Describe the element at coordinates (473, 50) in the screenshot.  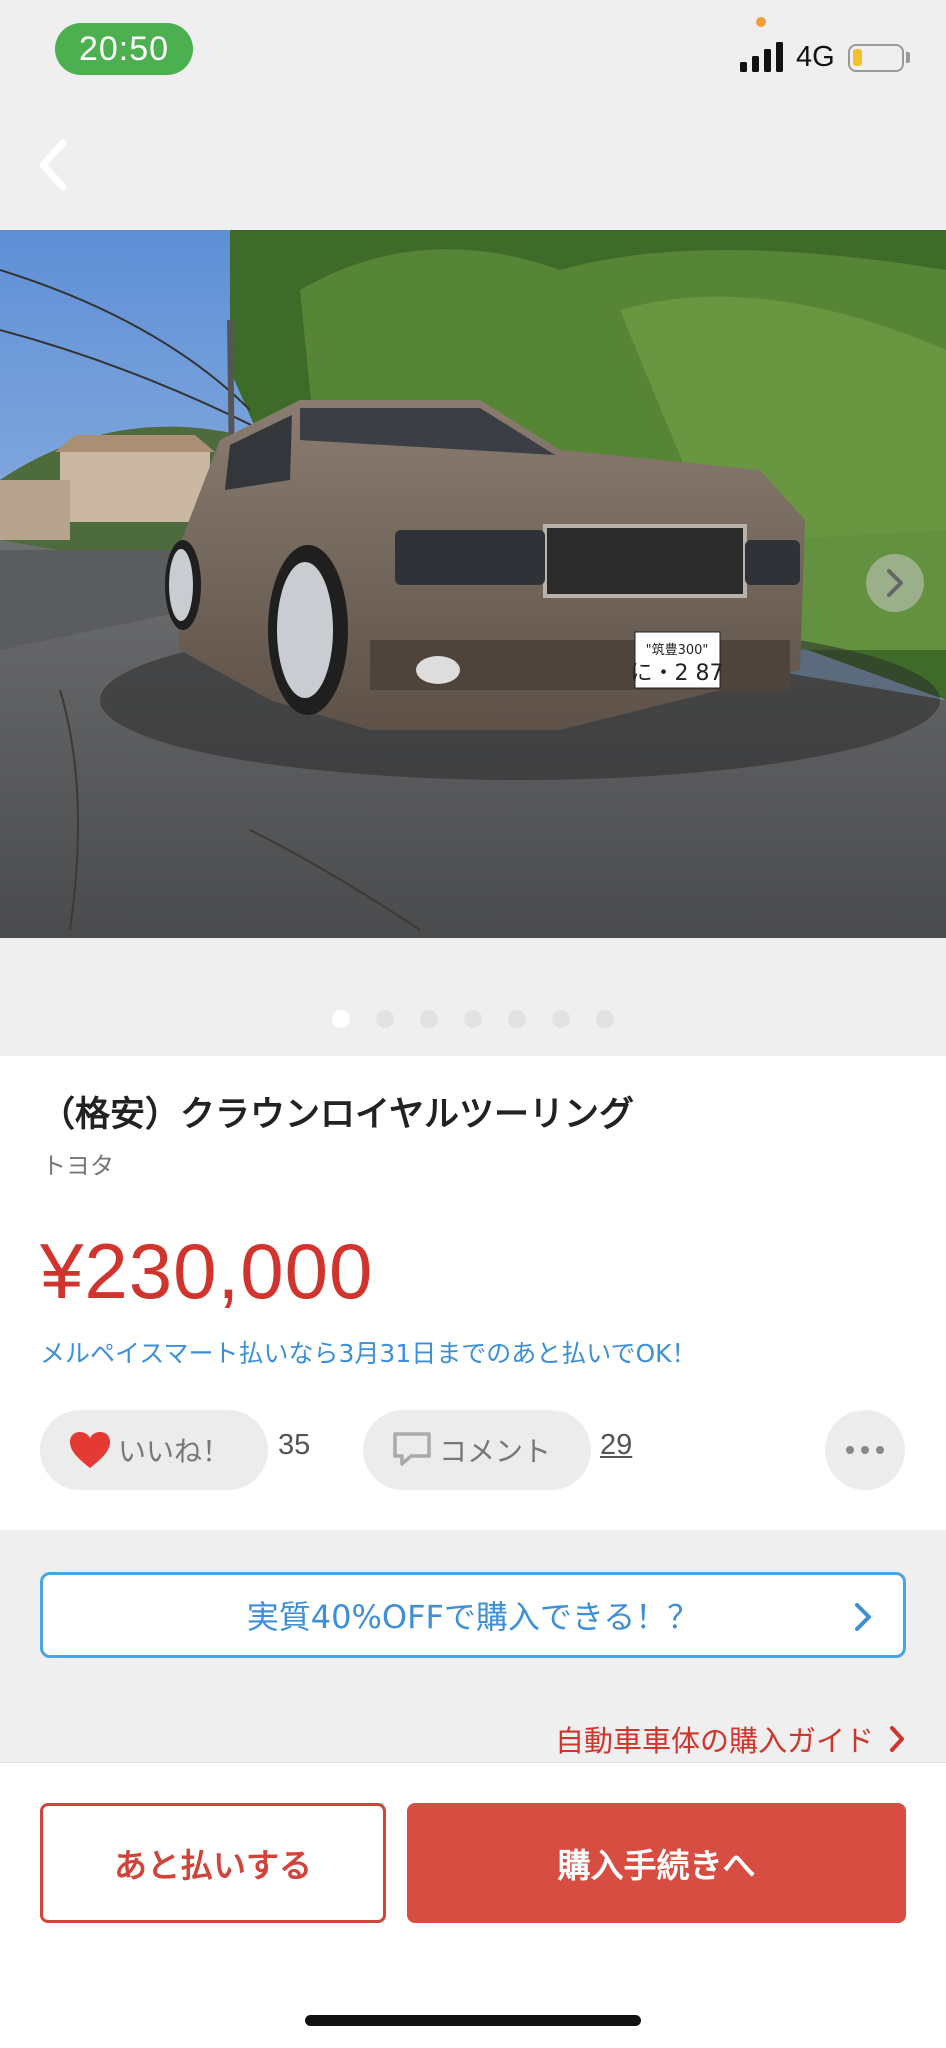
I see `status-bar: 20:50 4G` at that location.